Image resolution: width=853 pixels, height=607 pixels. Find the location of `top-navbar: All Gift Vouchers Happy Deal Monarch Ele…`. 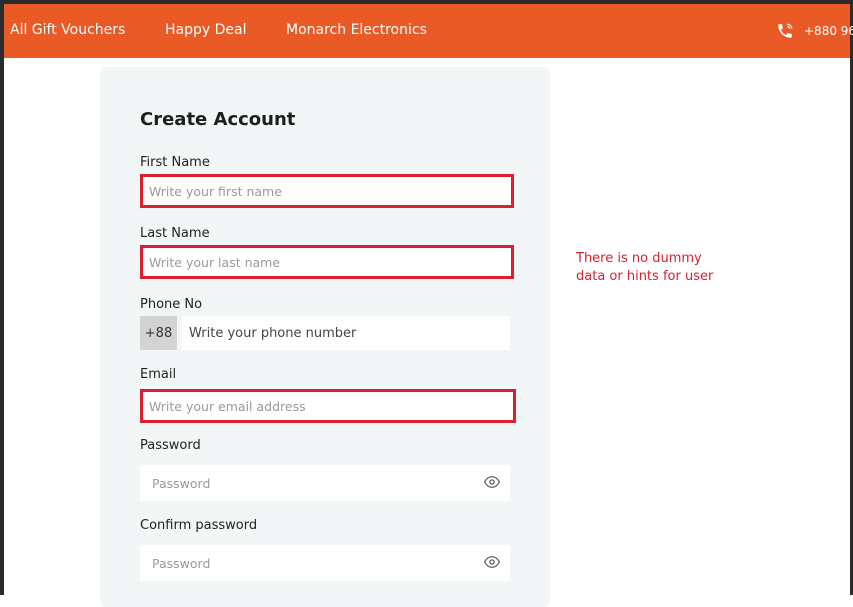

top-navbar: All Gift Vouchers Happy Deal Monarch Ele… is located at coordinates (428, 31).